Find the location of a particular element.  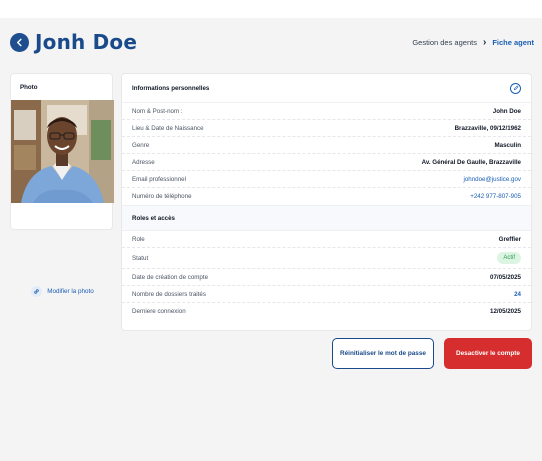

row-label: Role is located at coordinates (138, 239).